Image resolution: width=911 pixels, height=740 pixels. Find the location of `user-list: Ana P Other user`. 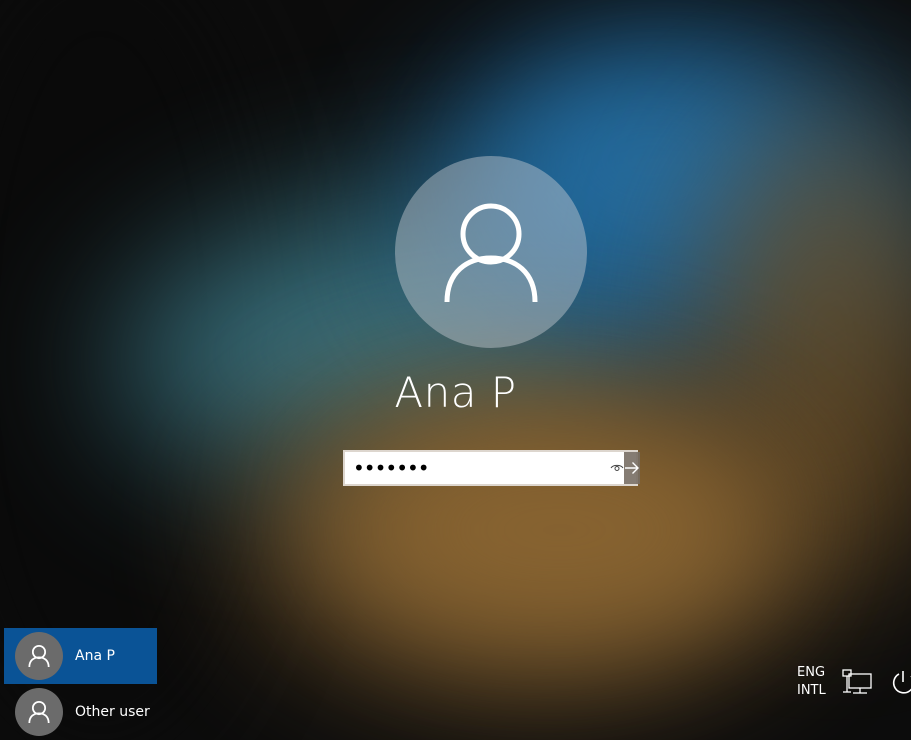

user-list: Ana P Other user is located at coordinates (80, 684).